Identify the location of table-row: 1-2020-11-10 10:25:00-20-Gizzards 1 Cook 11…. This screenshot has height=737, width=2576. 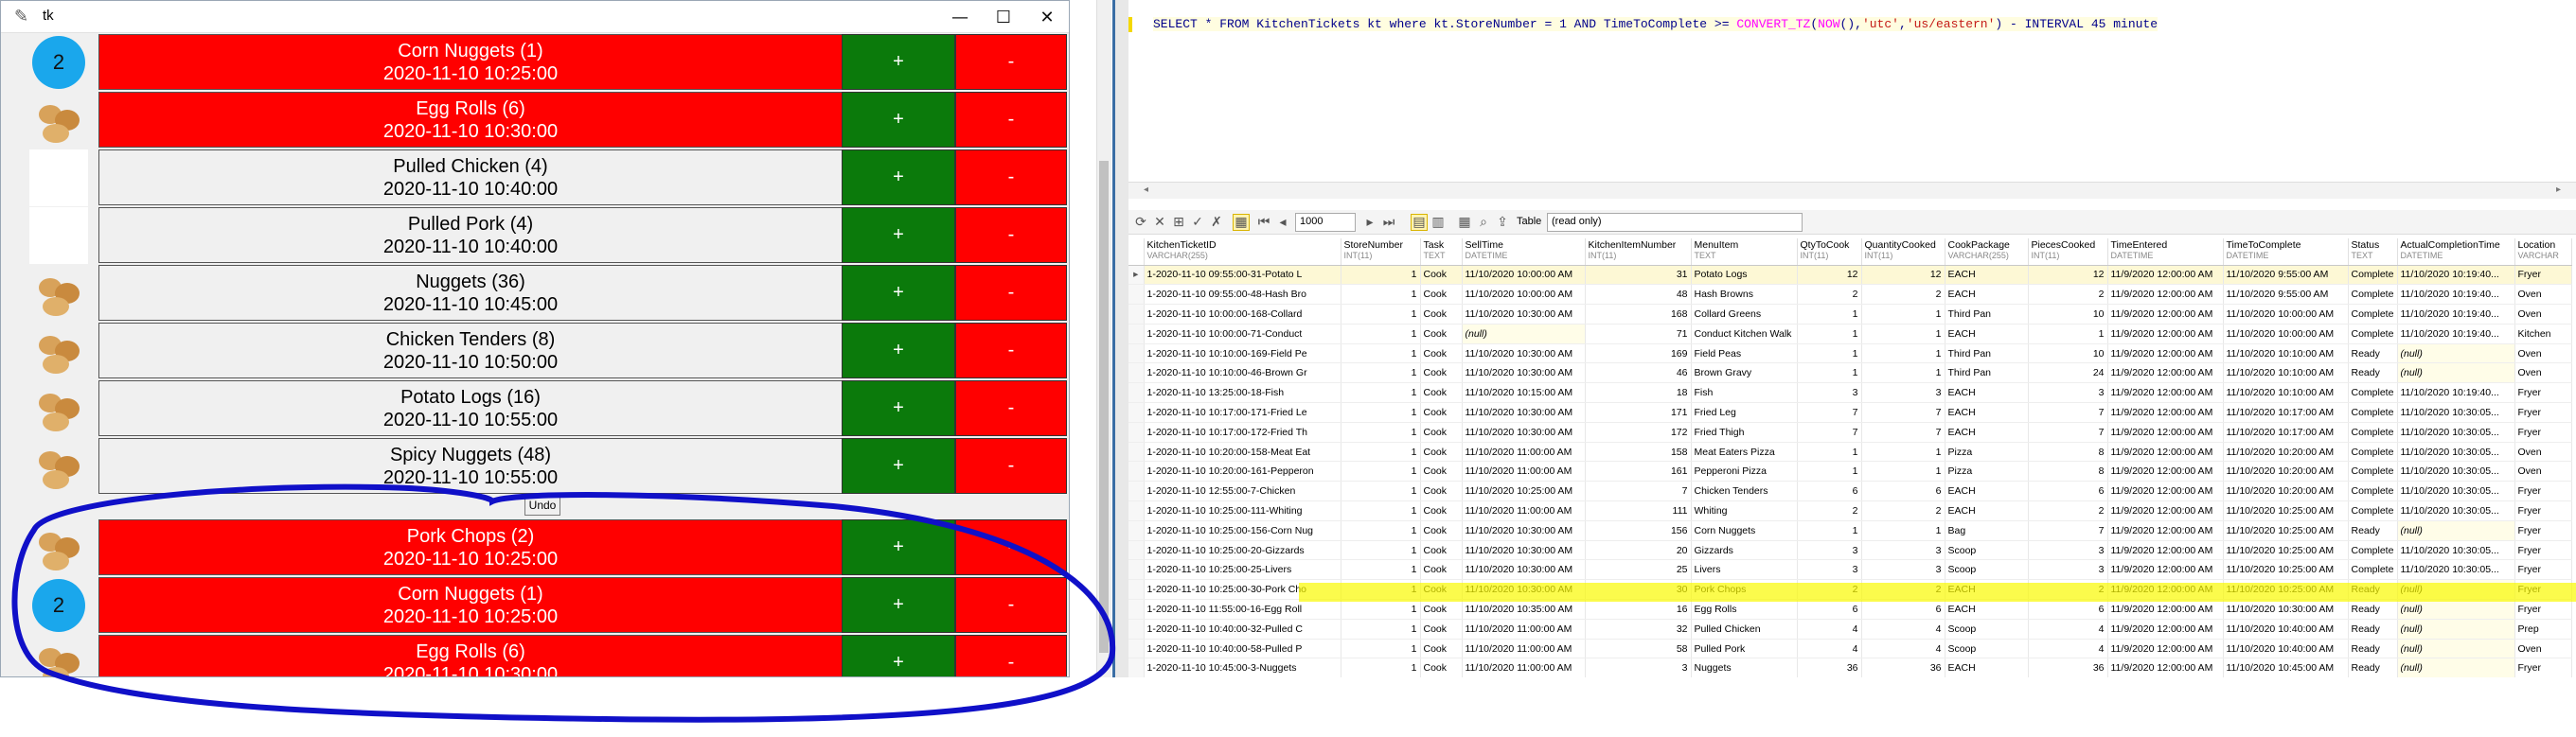
(1850, 550).